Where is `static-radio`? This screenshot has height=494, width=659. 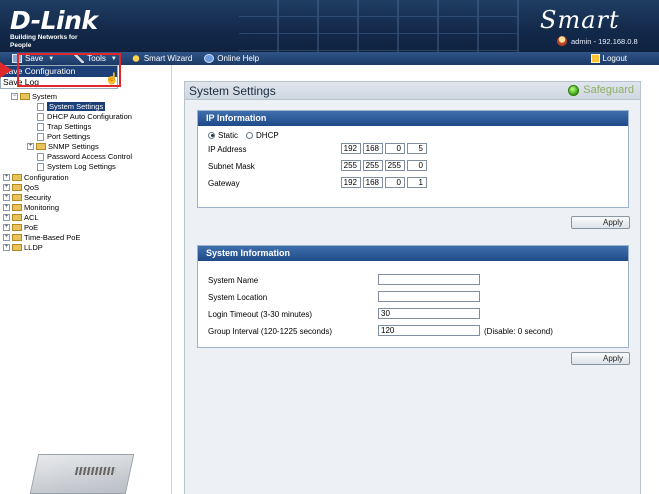 static-radio is located at coordinates (211, 135).